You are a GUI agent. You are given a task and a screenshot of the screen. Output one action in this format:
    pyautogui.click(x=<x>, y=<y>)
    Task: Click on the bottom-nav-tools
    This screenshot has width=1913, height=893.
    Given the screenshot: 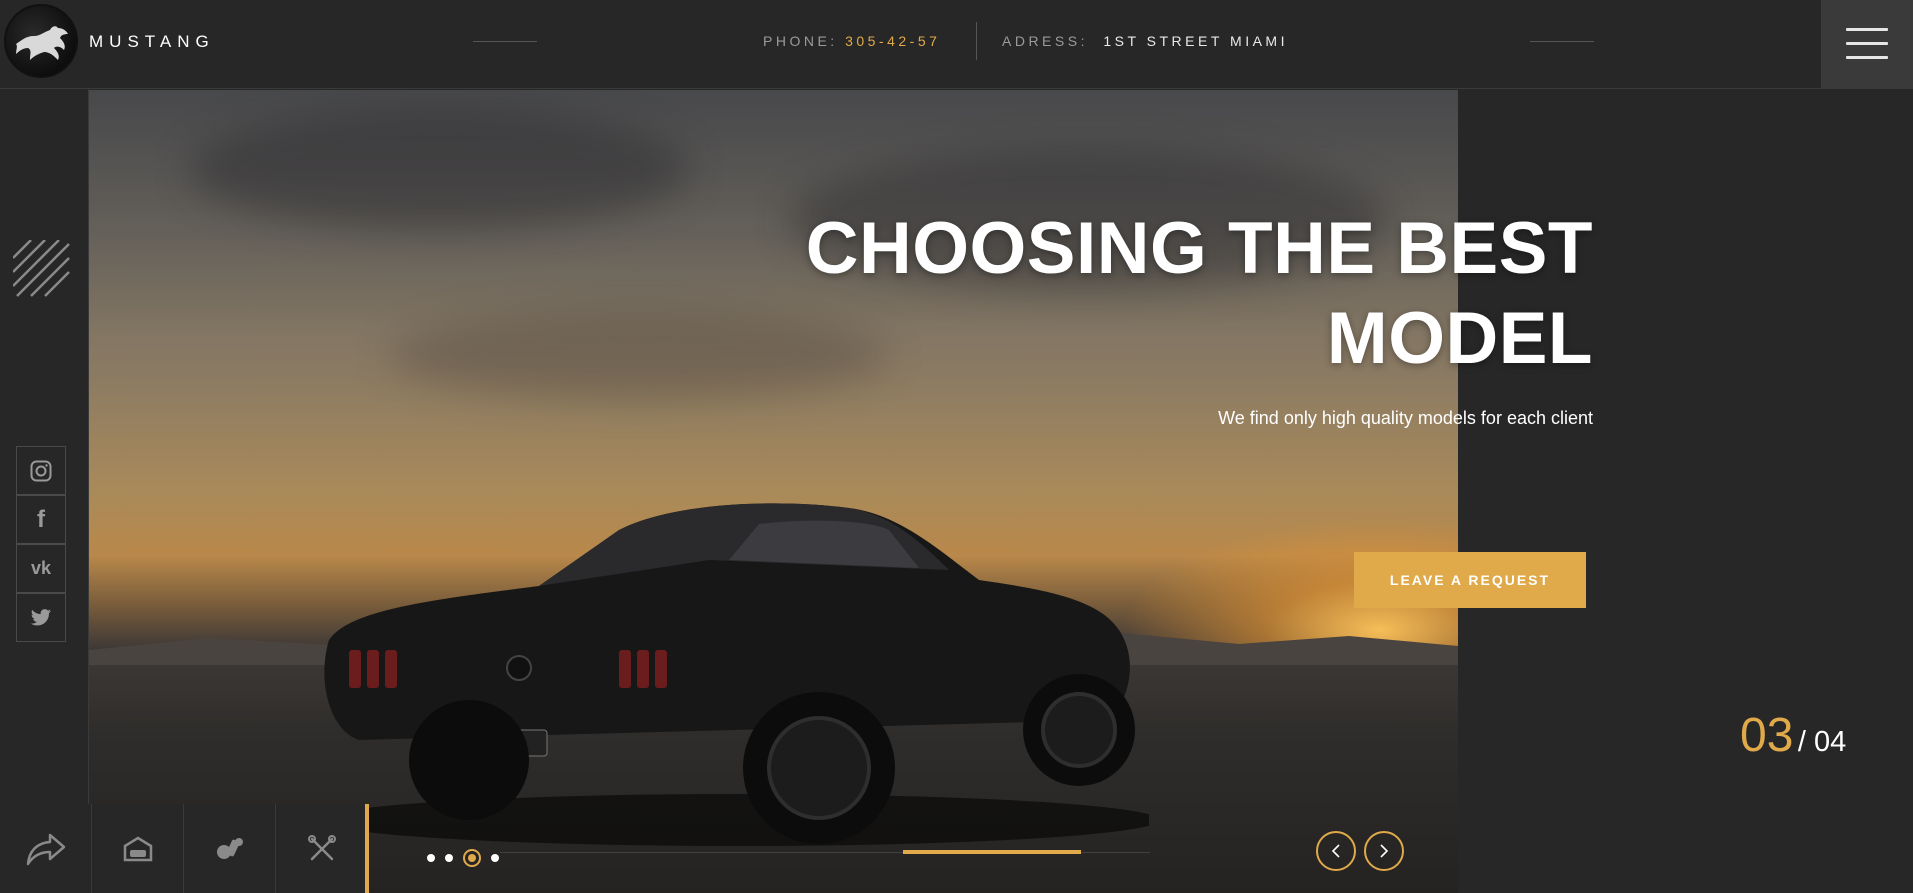 What is the action you would take?
    pyautogui.click(x=322, y=848)
    